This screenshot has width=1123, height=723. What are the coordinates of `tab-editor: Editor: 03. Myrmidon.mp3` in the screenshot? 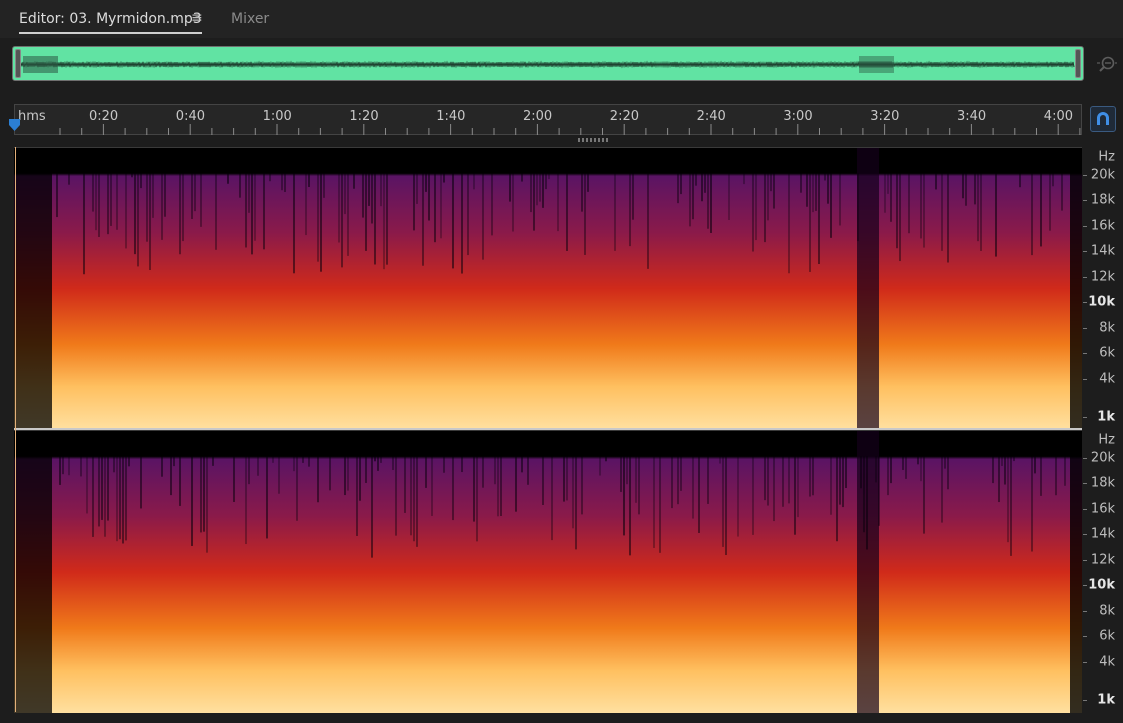 It's located at (110, 19).